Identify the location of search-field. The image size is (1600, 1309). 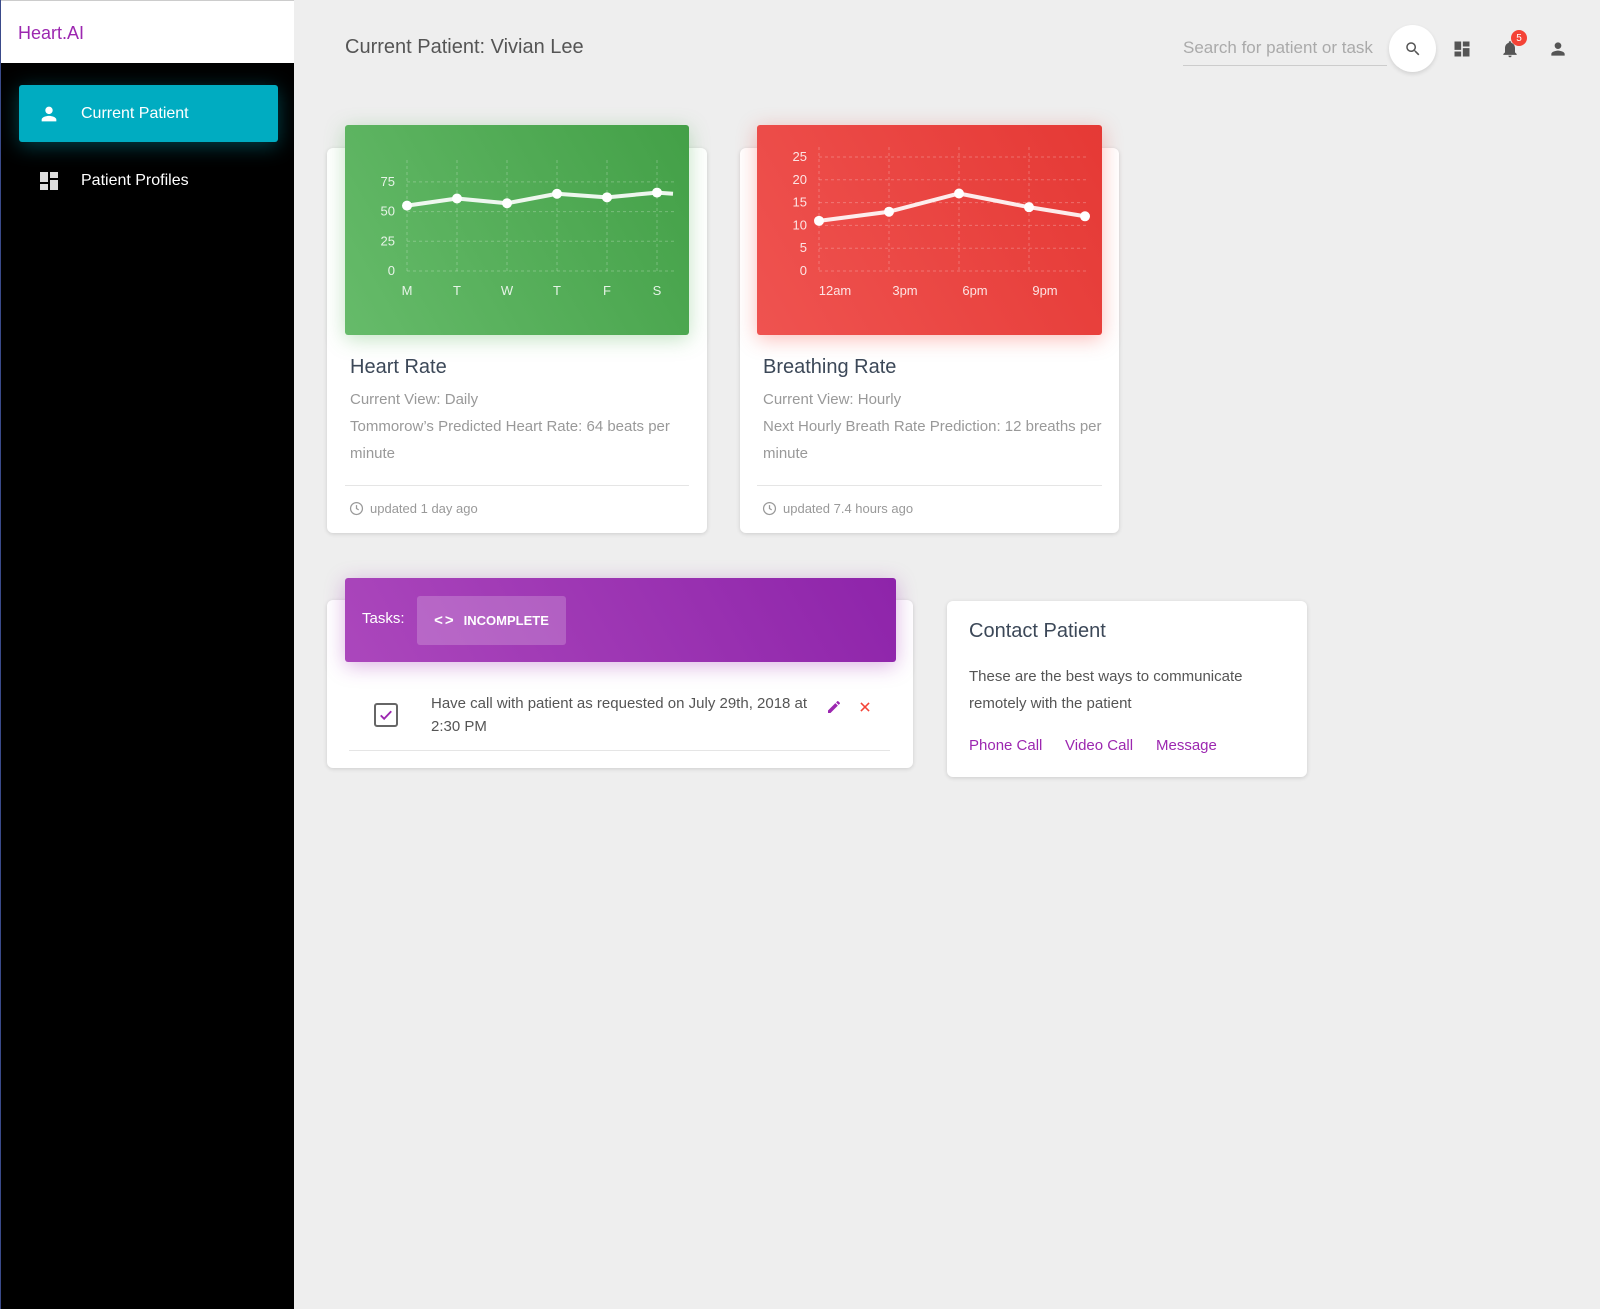
(1285, 48).